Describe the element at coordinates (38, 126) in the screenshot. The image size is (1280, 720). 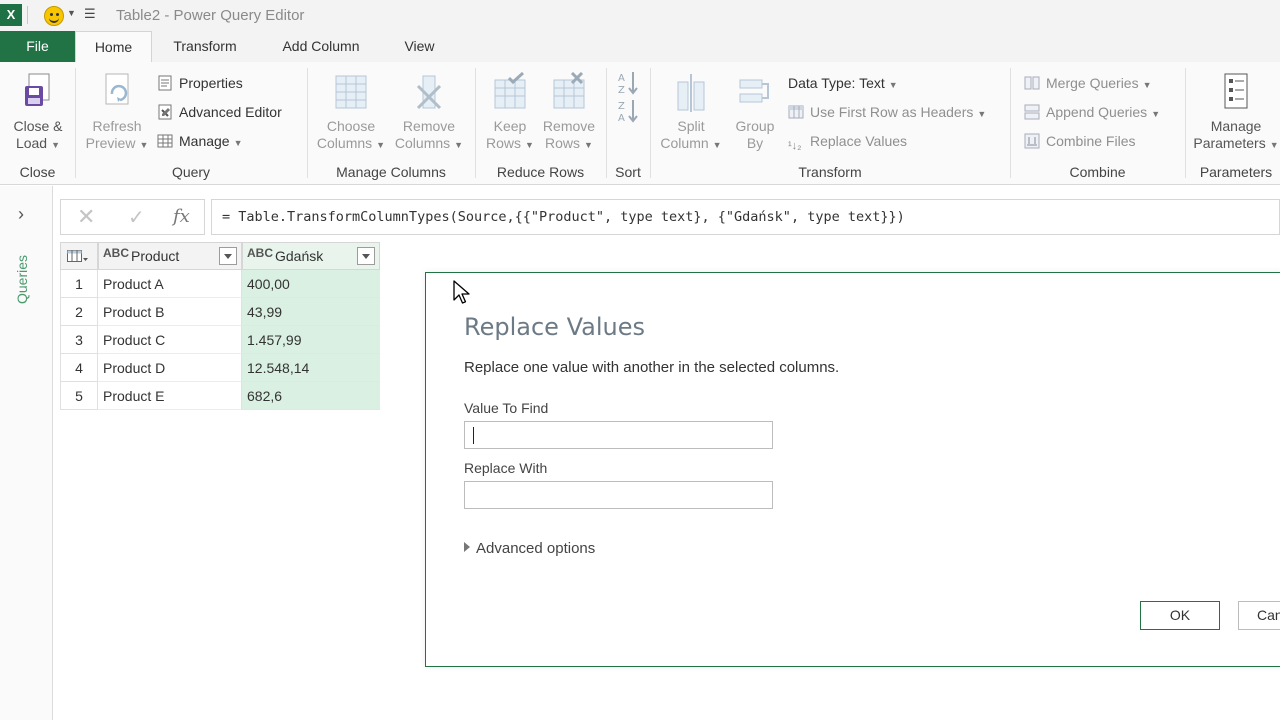
I see `close-load-label-1: Close &` at that location.